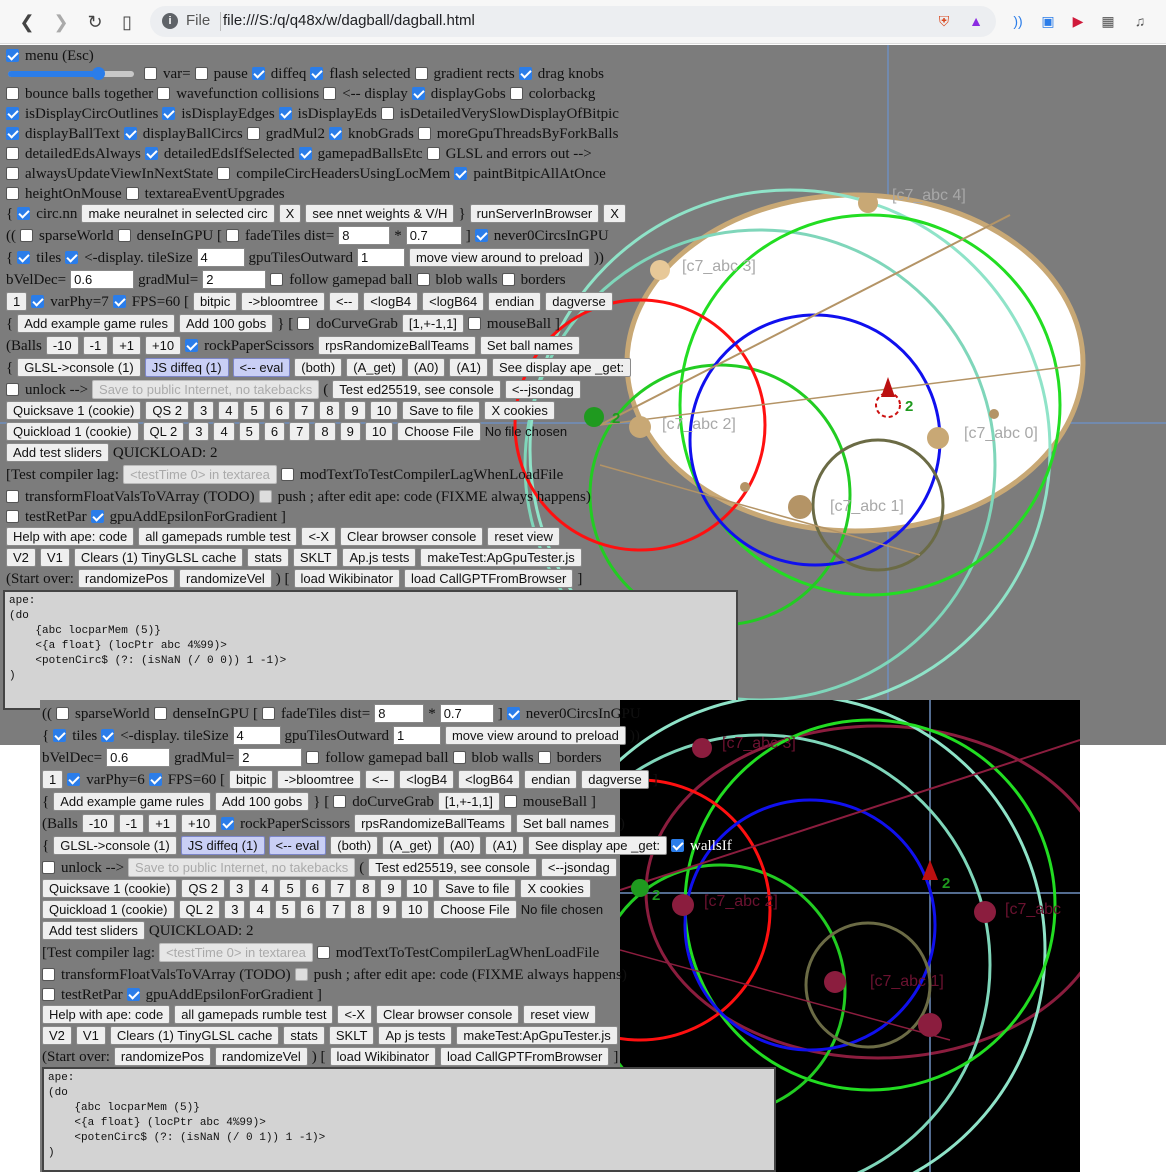 Image resolution: width=1166 pixels, height=1172 pixels. Describe the element at coordinates (579, 301) in the screenshot. I see `dagverse-button: dagverse` at that location.